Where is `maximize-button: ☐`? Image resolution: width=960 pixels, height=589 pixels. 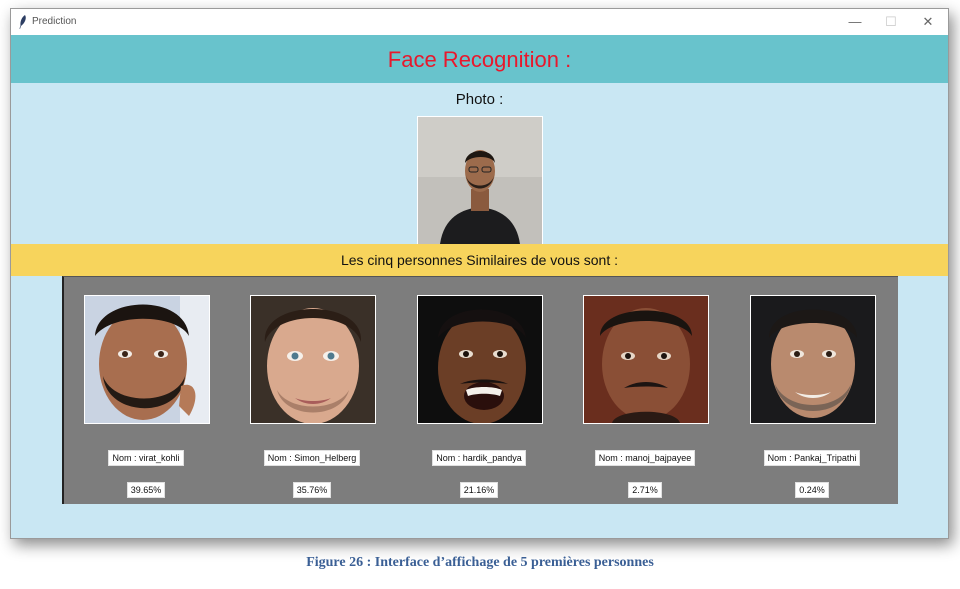
maximize-button: ☐ is located at coordinates (891, 22).